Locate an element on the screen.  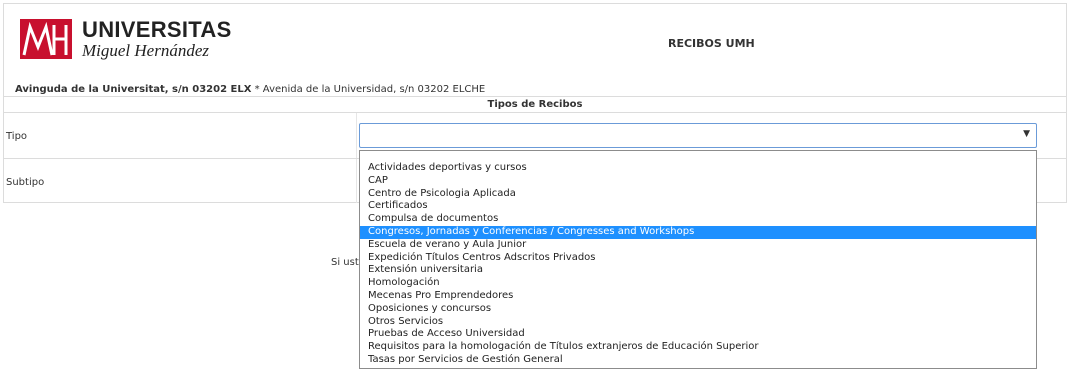
dropdown-option: Centro de Psicologia Aplicada is located at coordinates (698, 194).